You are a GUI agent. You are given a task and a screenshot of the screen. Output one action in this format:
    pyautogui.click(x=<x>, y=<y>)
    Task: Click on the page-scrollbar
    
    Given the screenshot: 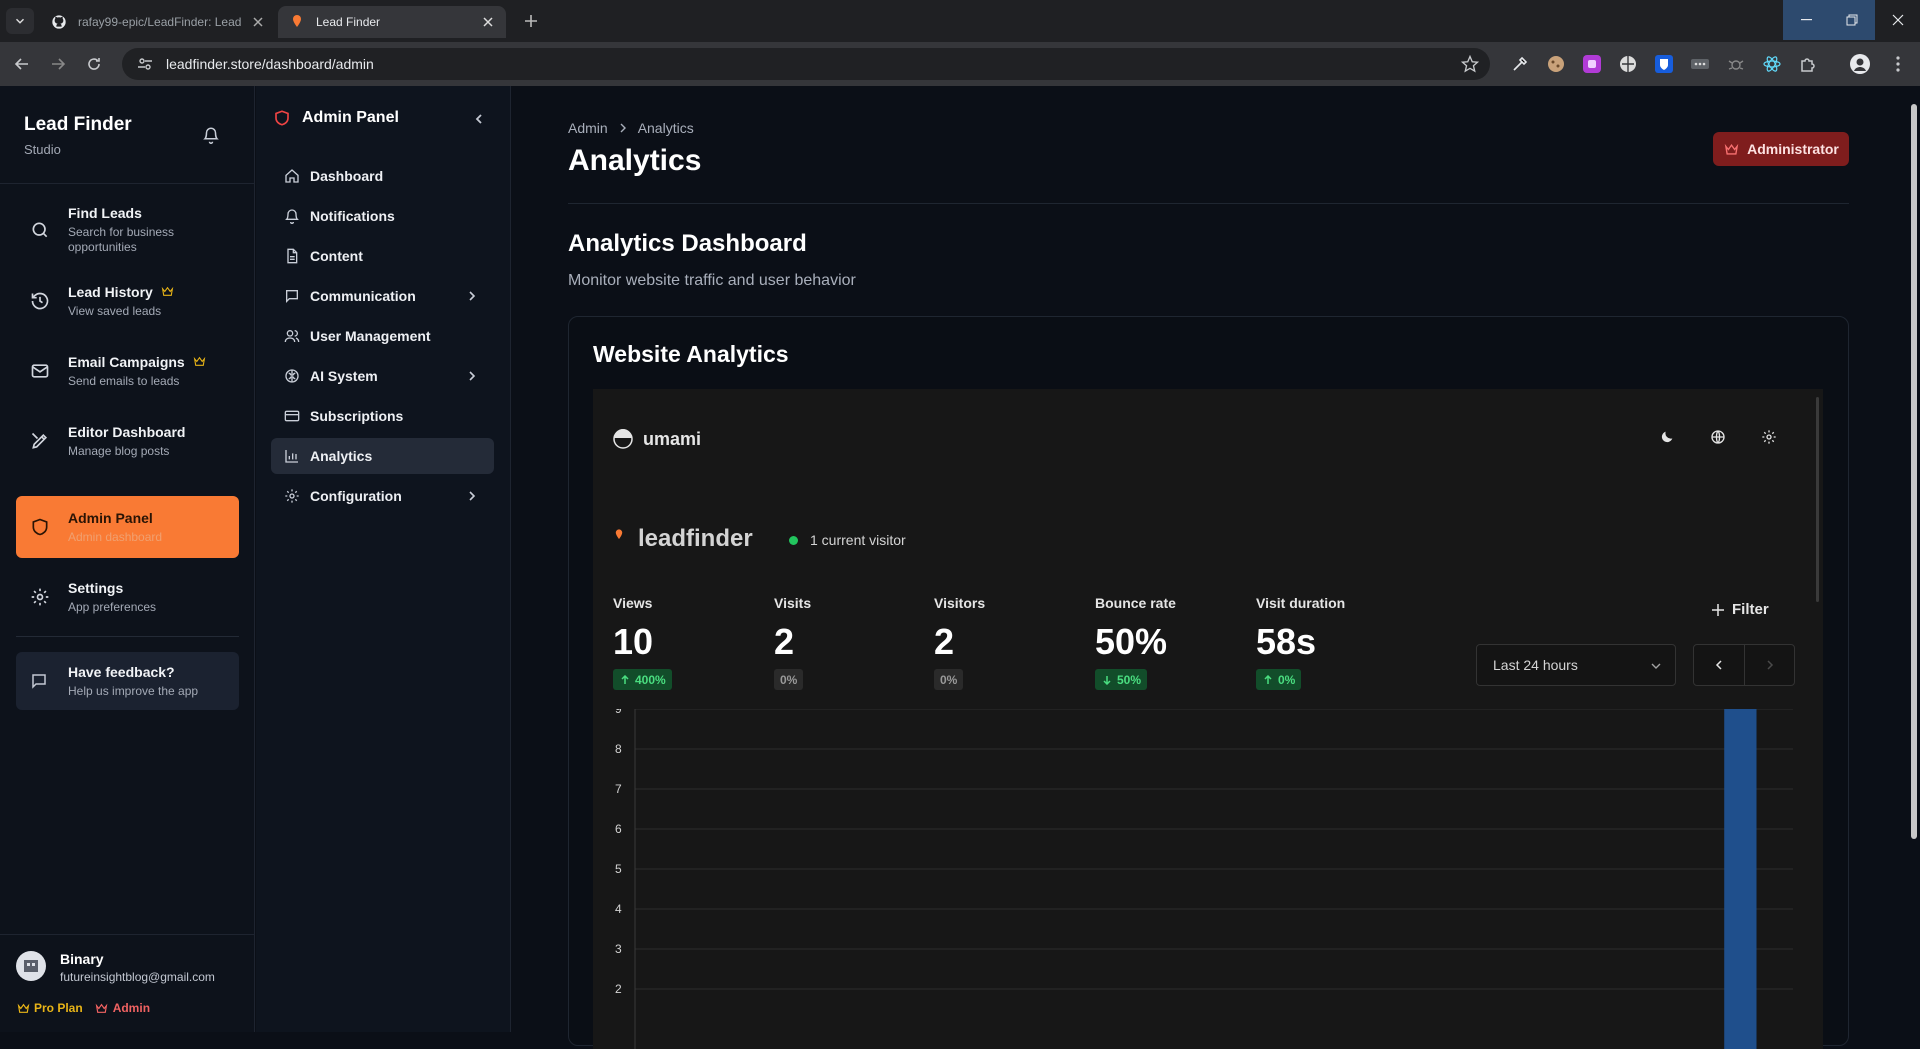 What is the action you would take?
    pyautogui.click(x=1913, y=559)
    